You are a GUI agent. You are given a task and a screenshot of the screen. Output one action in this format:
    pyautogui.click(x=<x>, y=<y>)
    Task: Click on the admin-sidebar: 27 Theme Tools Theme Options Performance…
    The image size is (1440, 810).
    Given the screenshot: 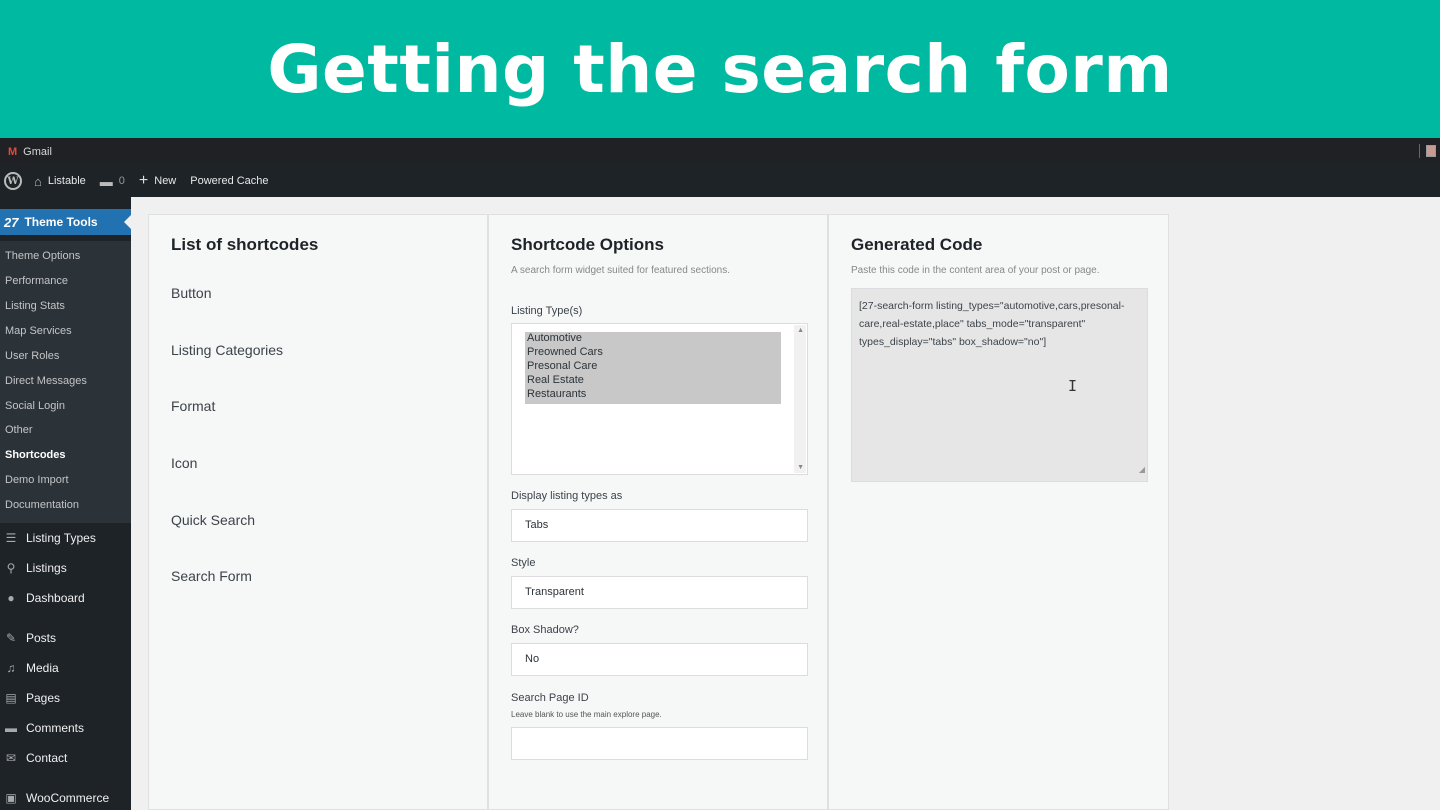 What is the action you would take?
    pyautogui.click(x=65, y=503)
    